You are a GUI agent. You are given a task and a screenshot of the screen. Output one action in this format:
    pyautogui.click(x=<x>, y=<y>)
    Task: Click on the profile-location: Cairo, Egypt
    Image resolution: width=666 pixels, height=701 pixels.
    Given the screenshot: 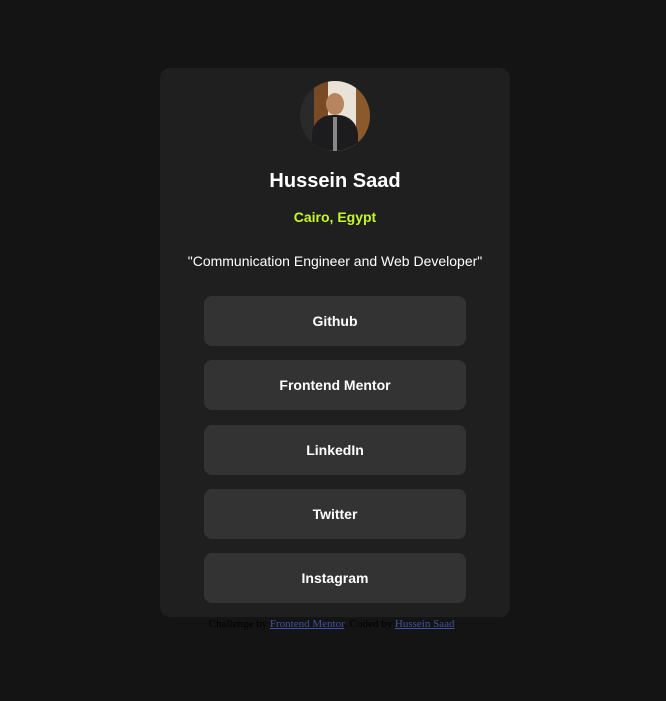 What is the action you would take?
    pyautogui.click(x=335, y=217)
    